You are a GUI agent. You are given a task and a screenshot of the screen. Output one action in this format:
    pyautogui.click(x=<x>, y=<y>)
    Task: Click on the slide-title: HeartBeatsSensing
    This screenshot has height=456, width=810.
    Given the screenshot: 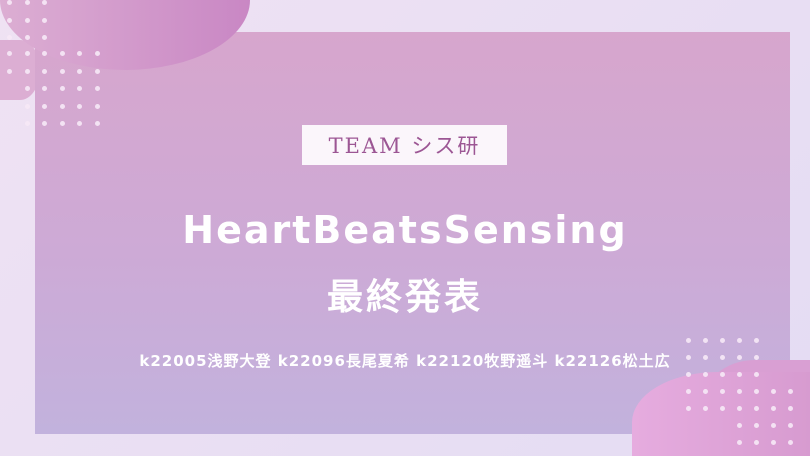 What is the action you would take?
    pyautogui.click(x=405, y=230)
    